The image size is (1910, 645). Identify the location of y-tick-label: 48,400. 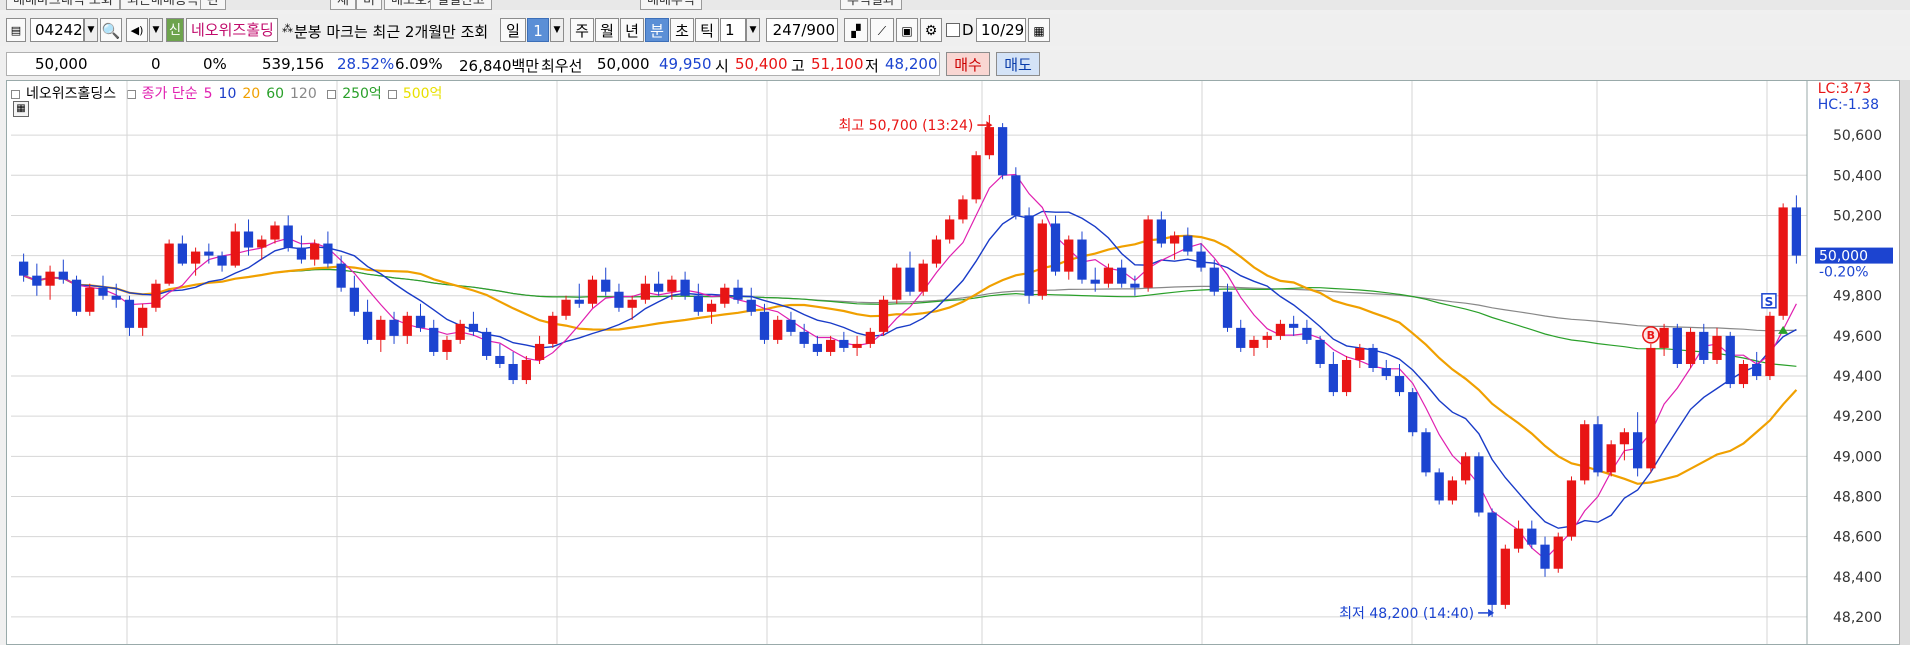
(1857, 578).